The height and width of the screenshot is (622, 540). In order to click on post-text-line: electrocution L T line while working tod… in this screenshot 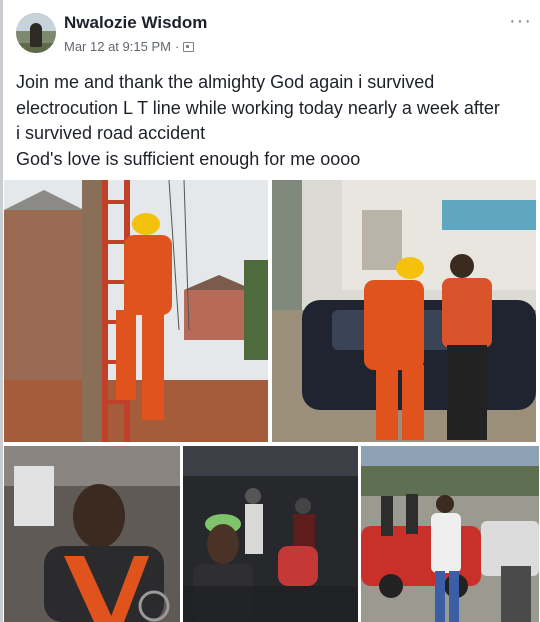, I will do `click(258, 107)`.